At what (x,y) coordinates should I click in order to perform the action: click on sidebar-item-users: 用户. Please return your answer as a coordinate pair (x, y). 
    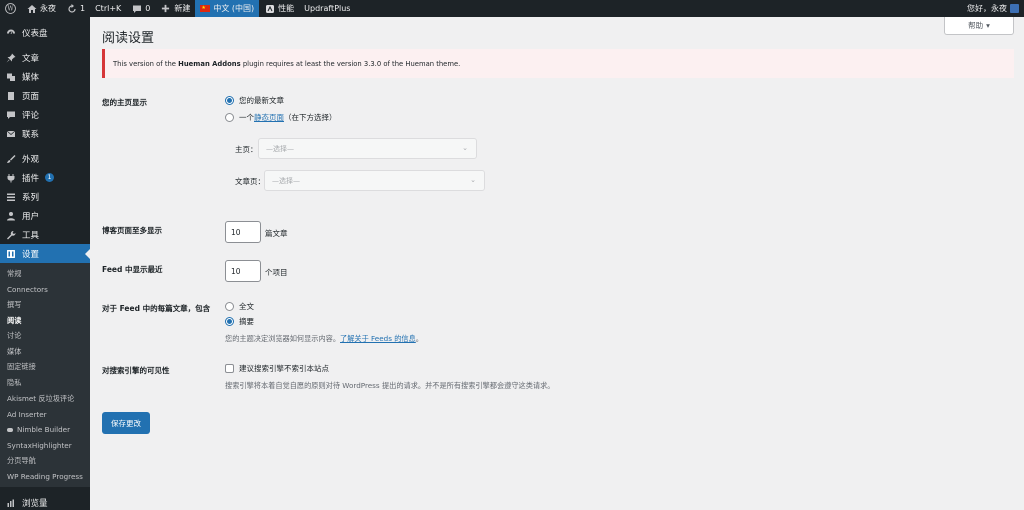
    Looking at the image, I should click on (45, 215).